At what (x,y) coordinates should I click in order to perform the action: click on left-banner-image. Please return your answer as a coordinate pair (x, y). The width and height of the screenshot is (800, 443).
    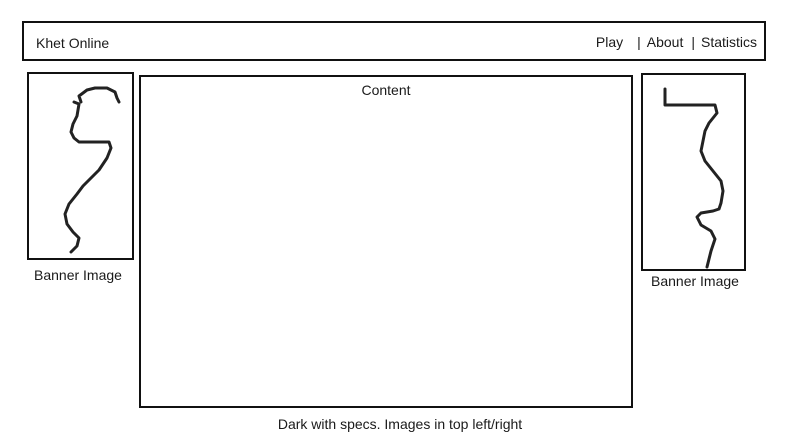
    Looking at the image, I should click on (80, 166).